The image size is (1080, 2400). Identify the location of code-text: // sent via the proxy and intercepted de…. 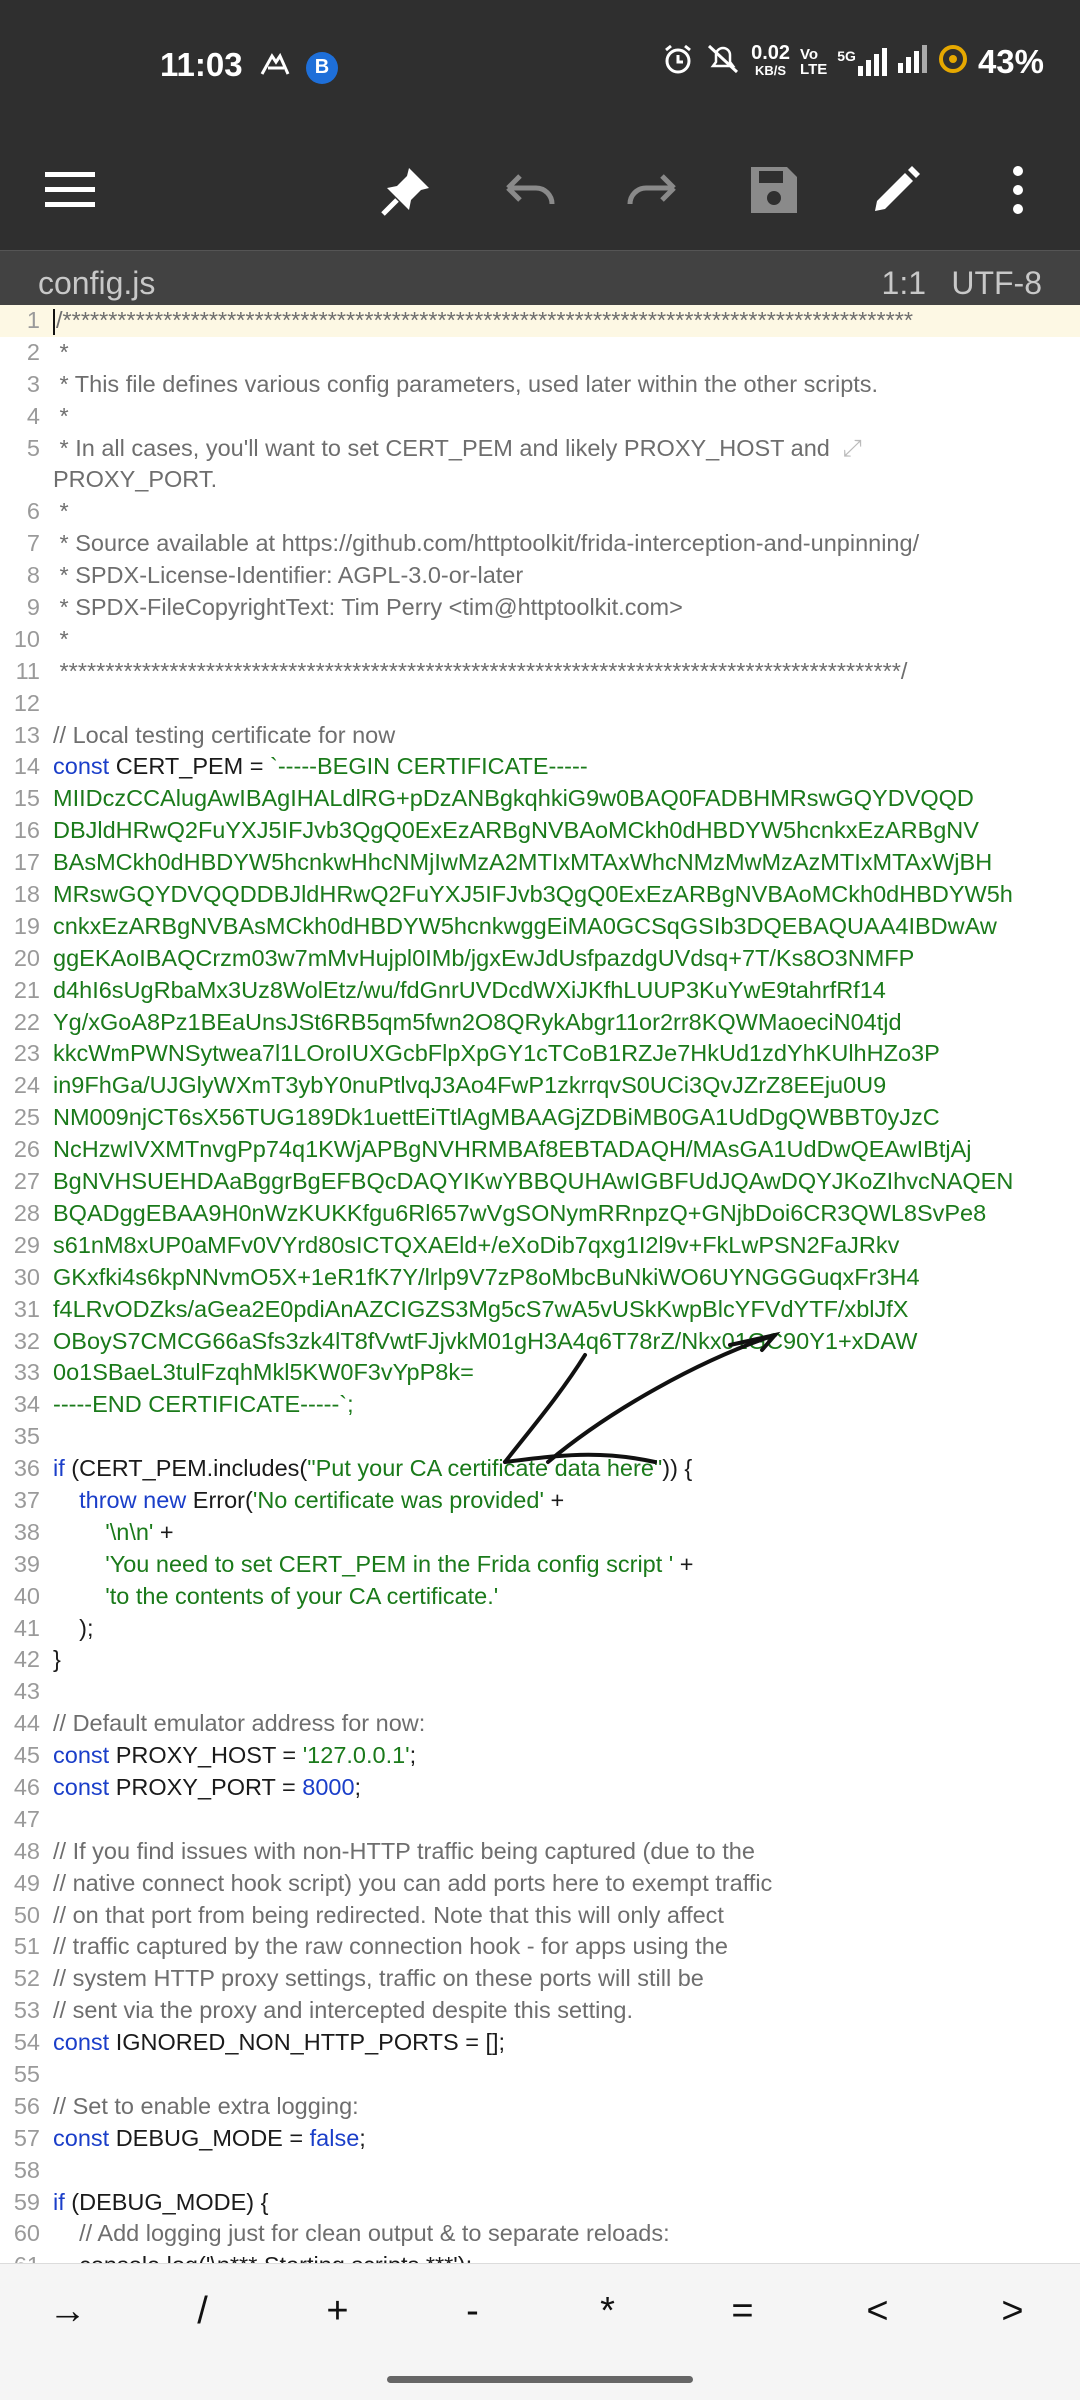
(343, 2010).